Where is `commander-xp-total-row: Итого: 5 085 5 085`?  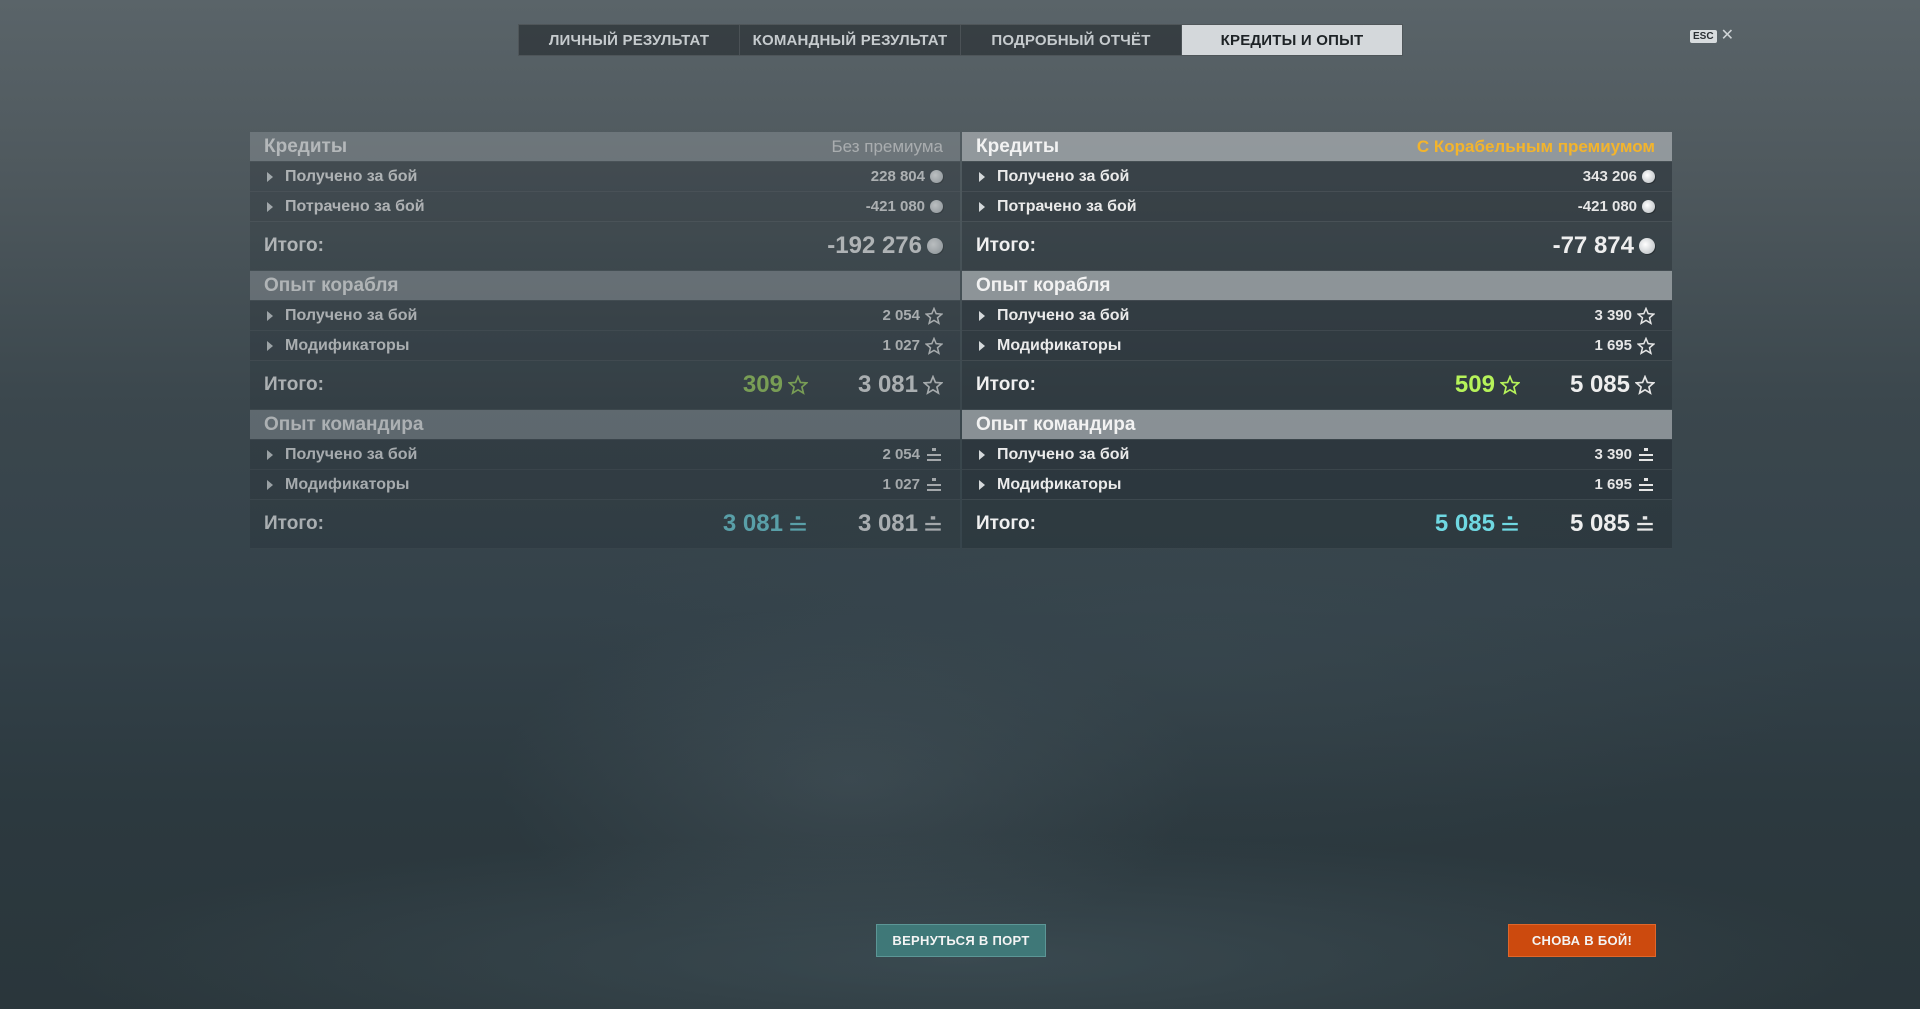 commander-xp-total-row: Итого: 5 085 5 085 is located at coordinates (1317, 524).